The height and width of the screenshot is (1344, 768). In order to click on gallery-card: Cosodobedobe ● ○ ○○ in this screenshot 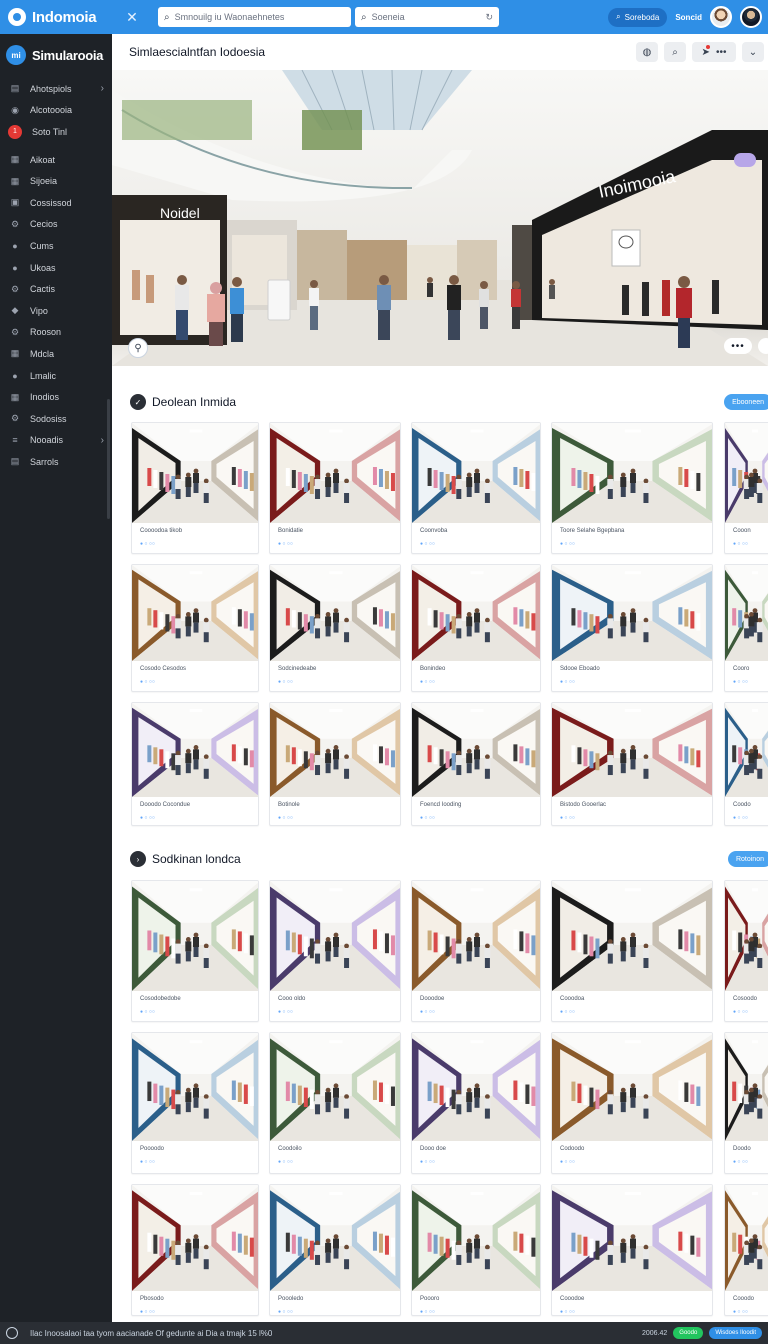, I will do `click(195, 951)`.